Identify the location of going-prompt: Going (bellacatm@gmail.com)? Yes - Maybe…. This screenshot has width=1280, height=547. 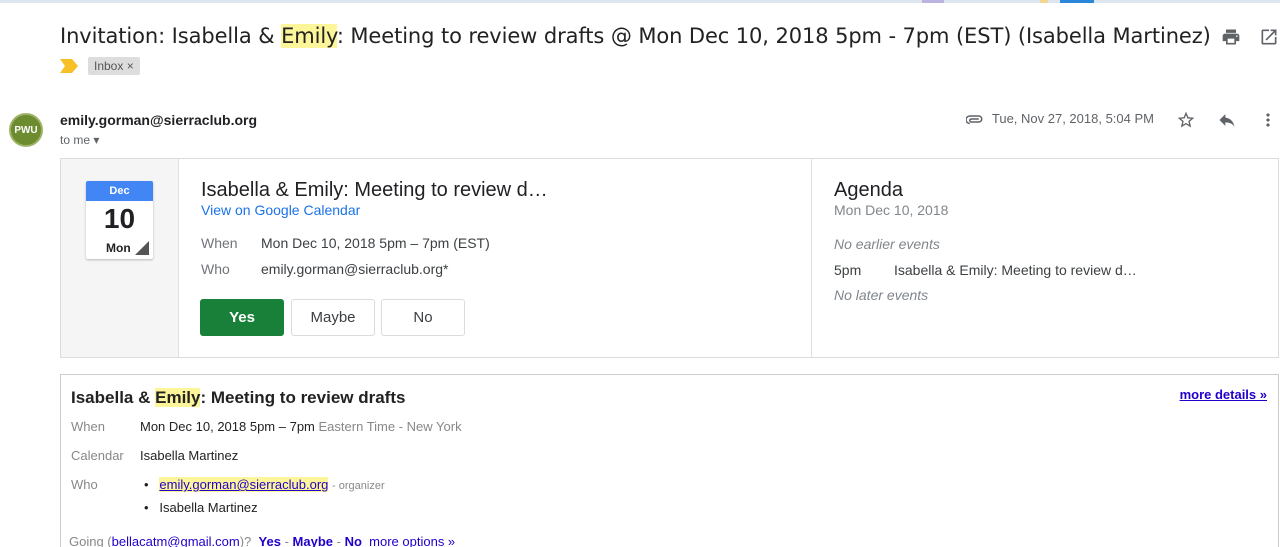
(262, 540).